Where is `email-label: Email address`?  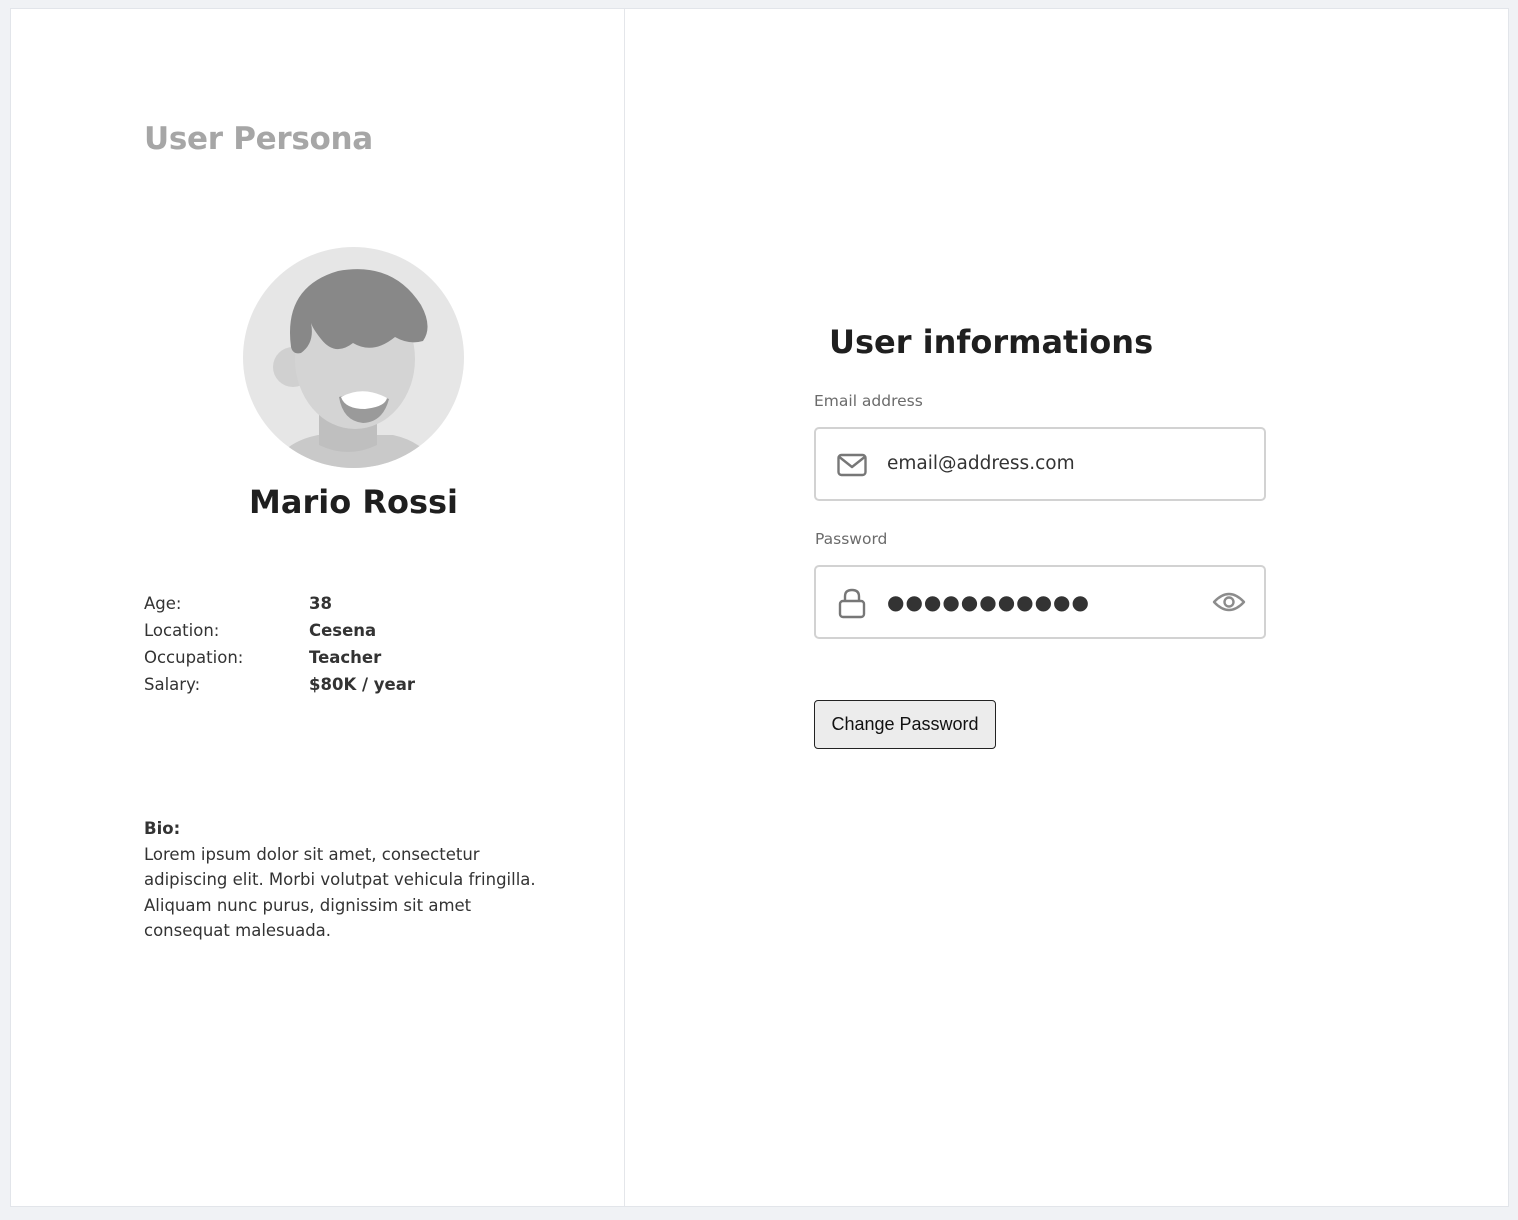
email-label: Email address is located at coordinates (868, 401).